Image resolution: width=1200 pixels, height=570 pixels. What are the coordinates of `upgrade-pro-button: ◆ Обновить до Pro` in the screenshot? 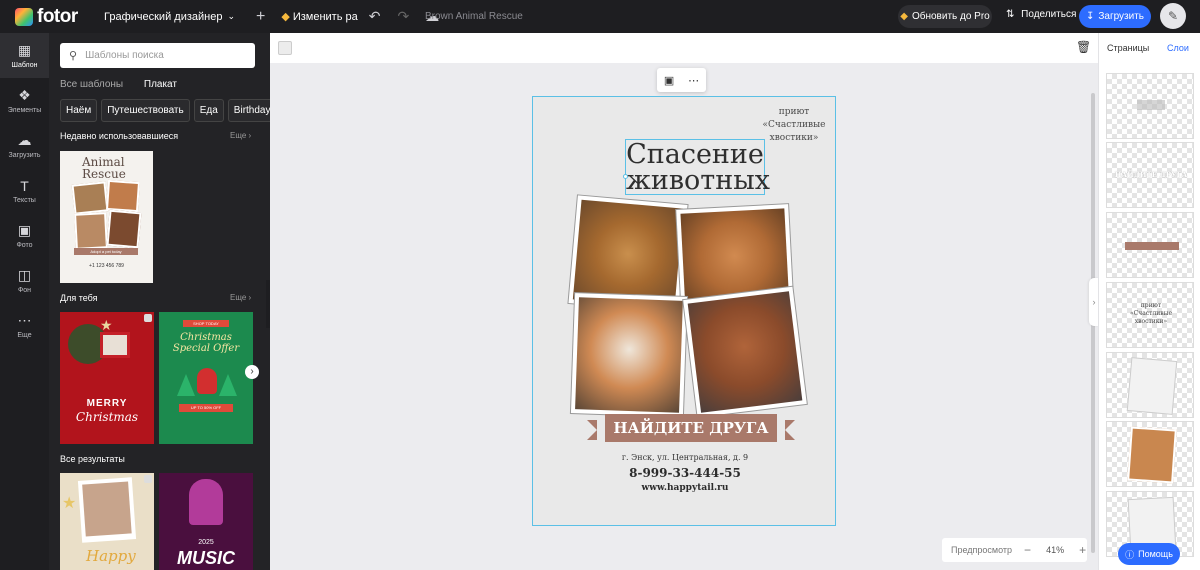 It's located at (945, 16).